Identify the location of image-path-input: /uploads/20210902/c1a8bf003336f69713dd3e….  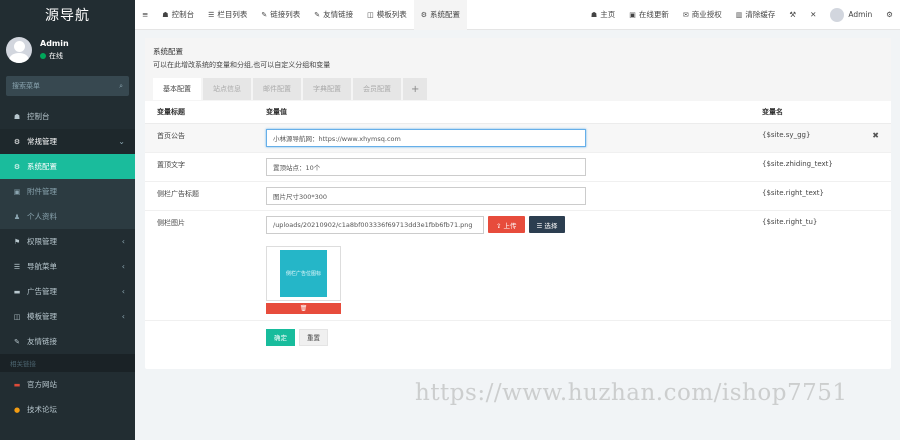
(375, 224).